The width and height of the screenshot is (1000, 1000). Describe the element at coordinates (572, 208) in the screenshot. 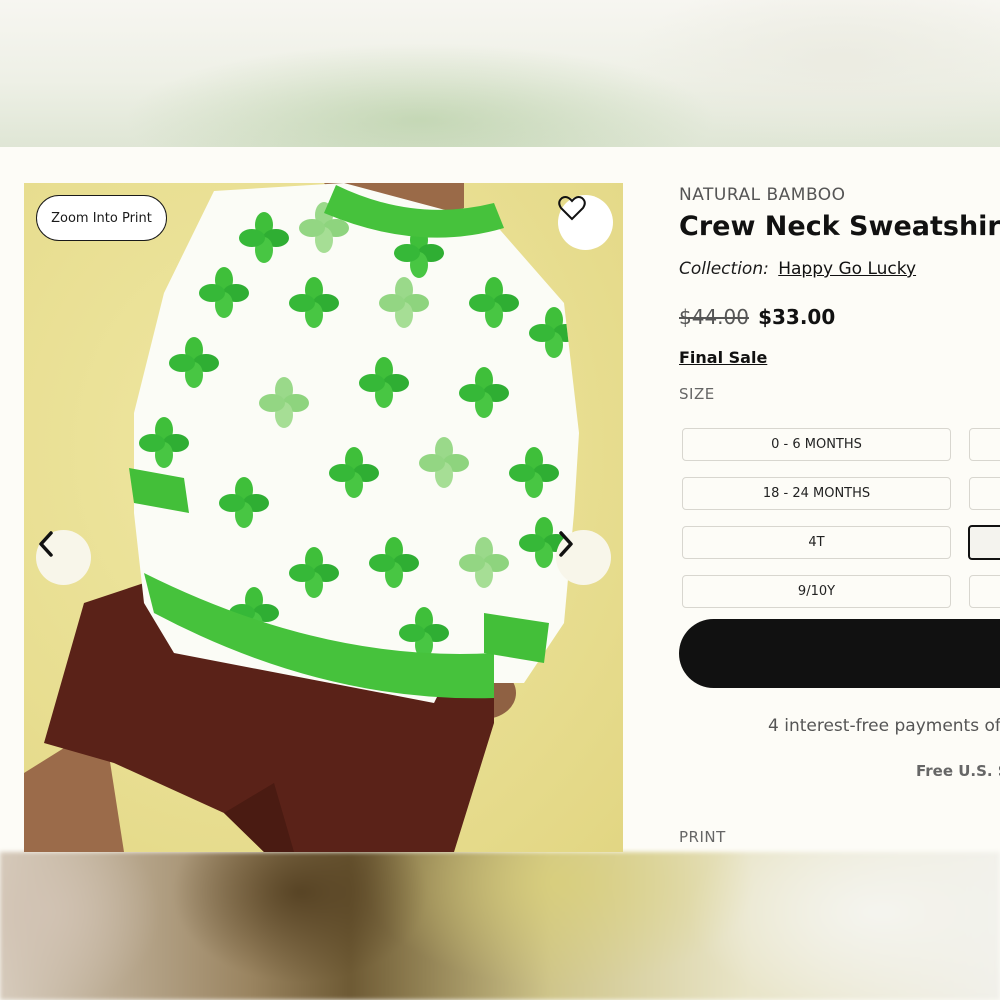

I see `heart-icon` at that location.